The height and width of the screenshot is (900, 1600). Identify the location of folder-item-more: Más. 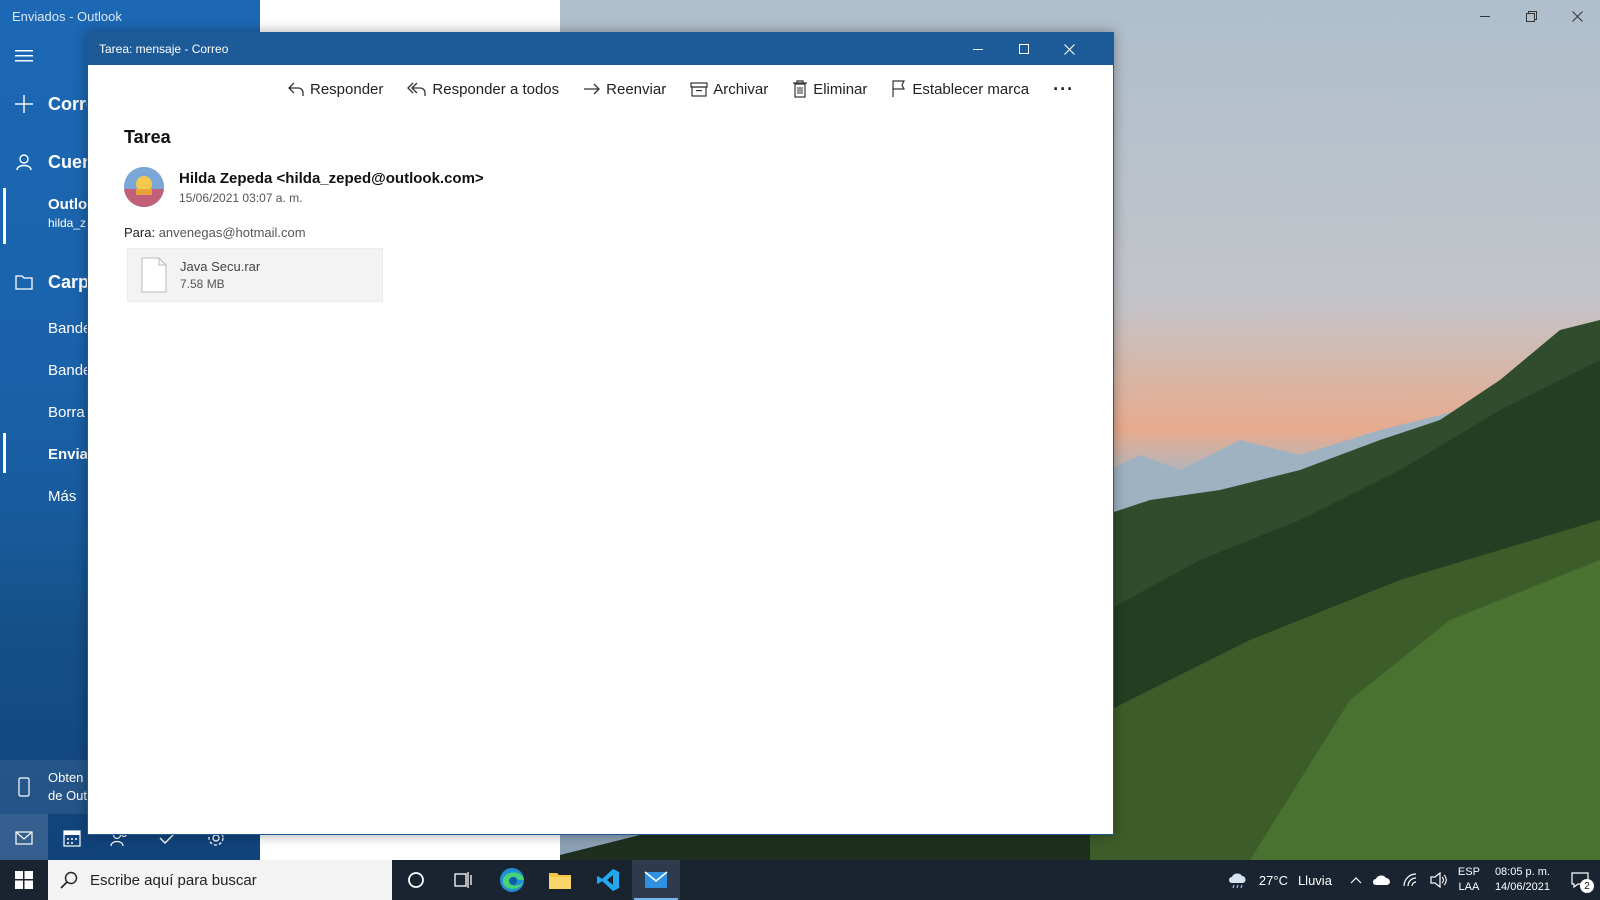
(62, 496).